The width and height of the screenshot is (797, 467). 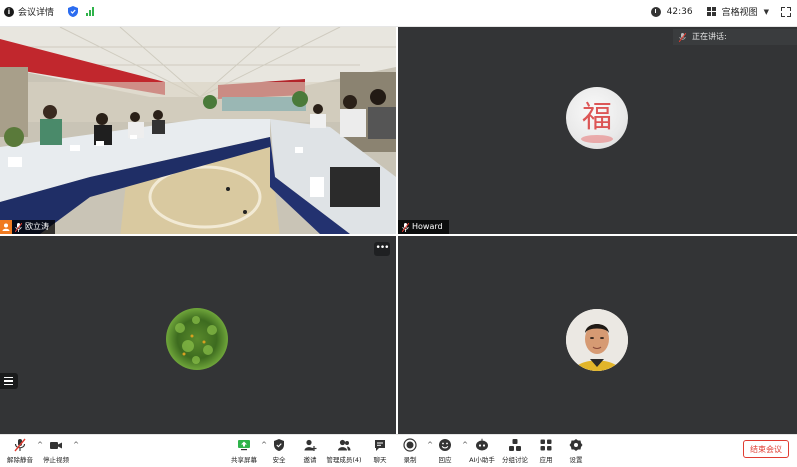 I want to click on record-button: 录制 ^, so click(x=412, y=451).